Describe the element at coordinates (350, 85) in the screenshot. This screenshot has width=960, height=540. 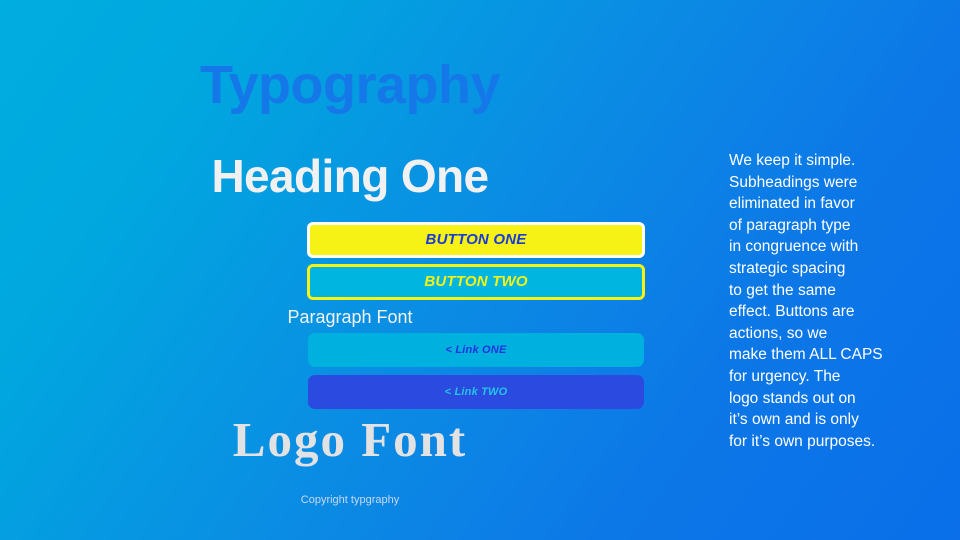
I see `page-title: Typography` at that location.